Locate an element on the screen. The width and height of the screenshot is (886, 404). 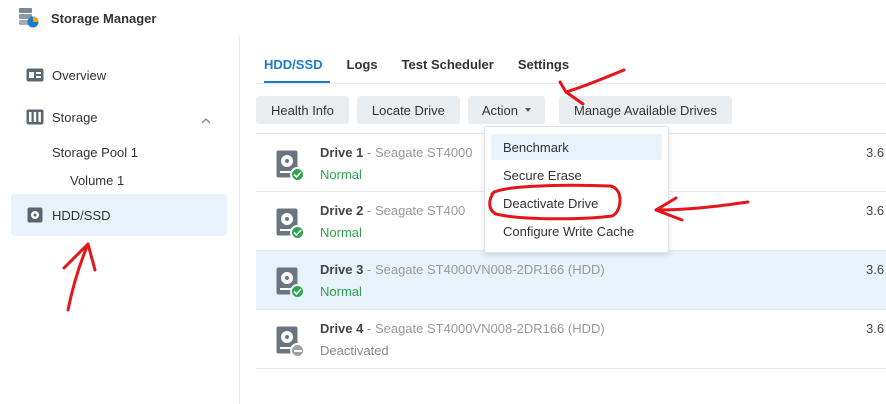
menu-item-secure-erase: Secure Erase is located at coordinates (576, 175).